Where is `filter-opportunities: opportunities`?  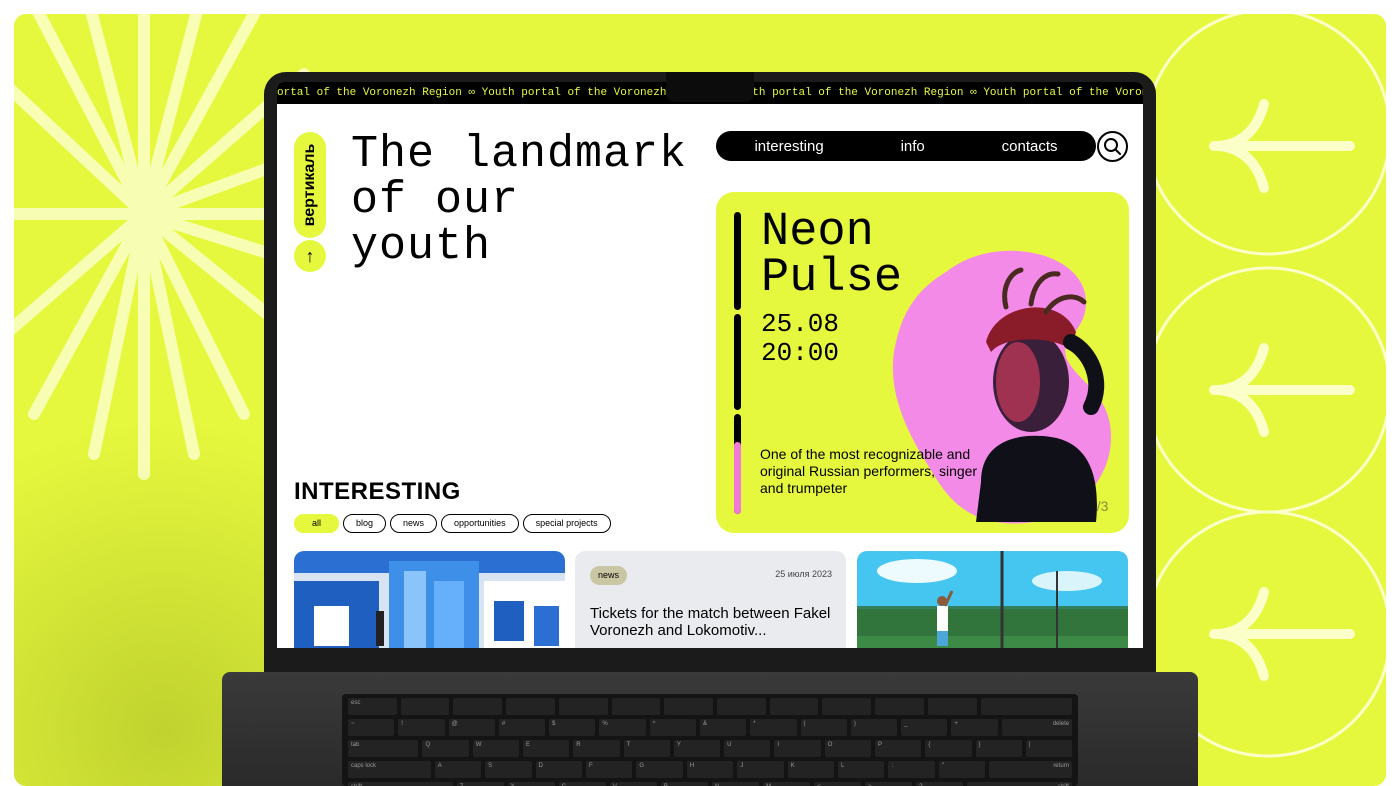 filter-opportunities: opportunities is located at coordinates (480, 523).